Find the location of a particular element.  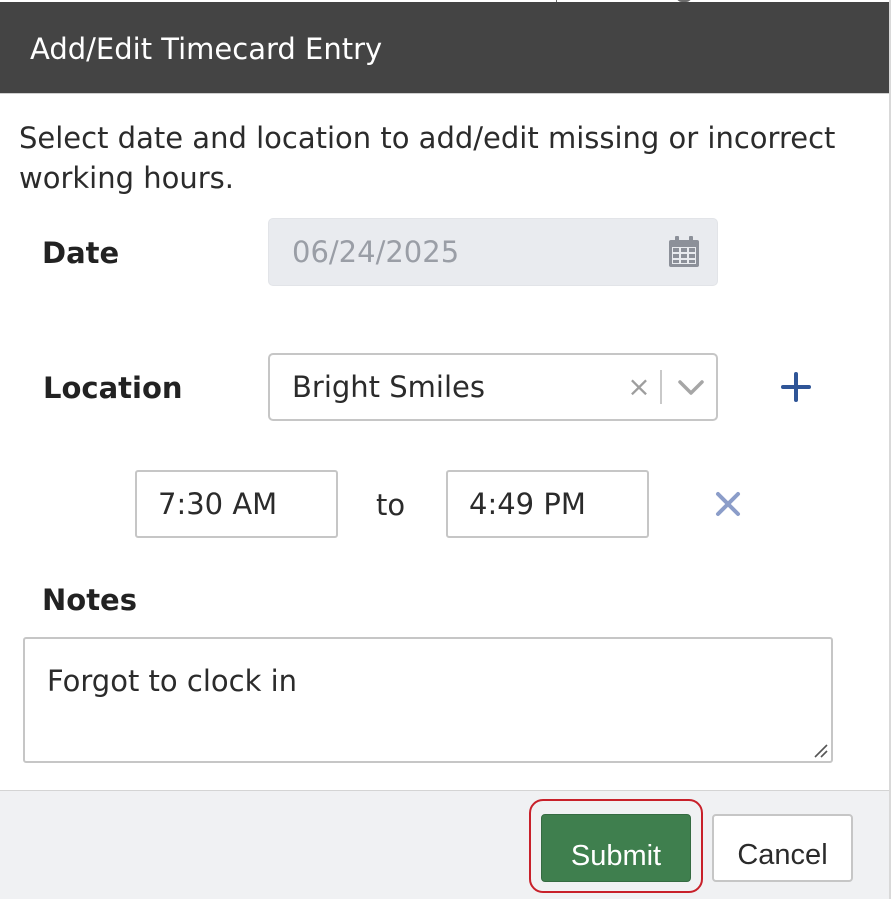

dialog-title: Add/Edit Timecard Entry is located at coordinates (206, 49).